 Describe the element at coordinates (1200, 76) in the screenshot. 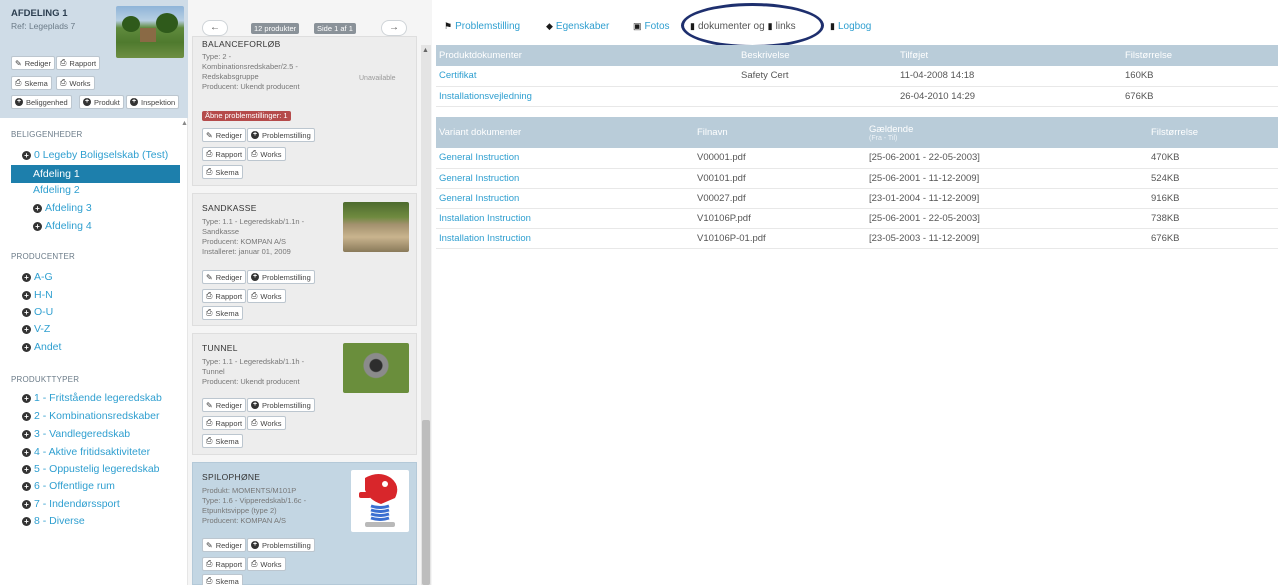

I see `table-cell: 160KB` at that location.